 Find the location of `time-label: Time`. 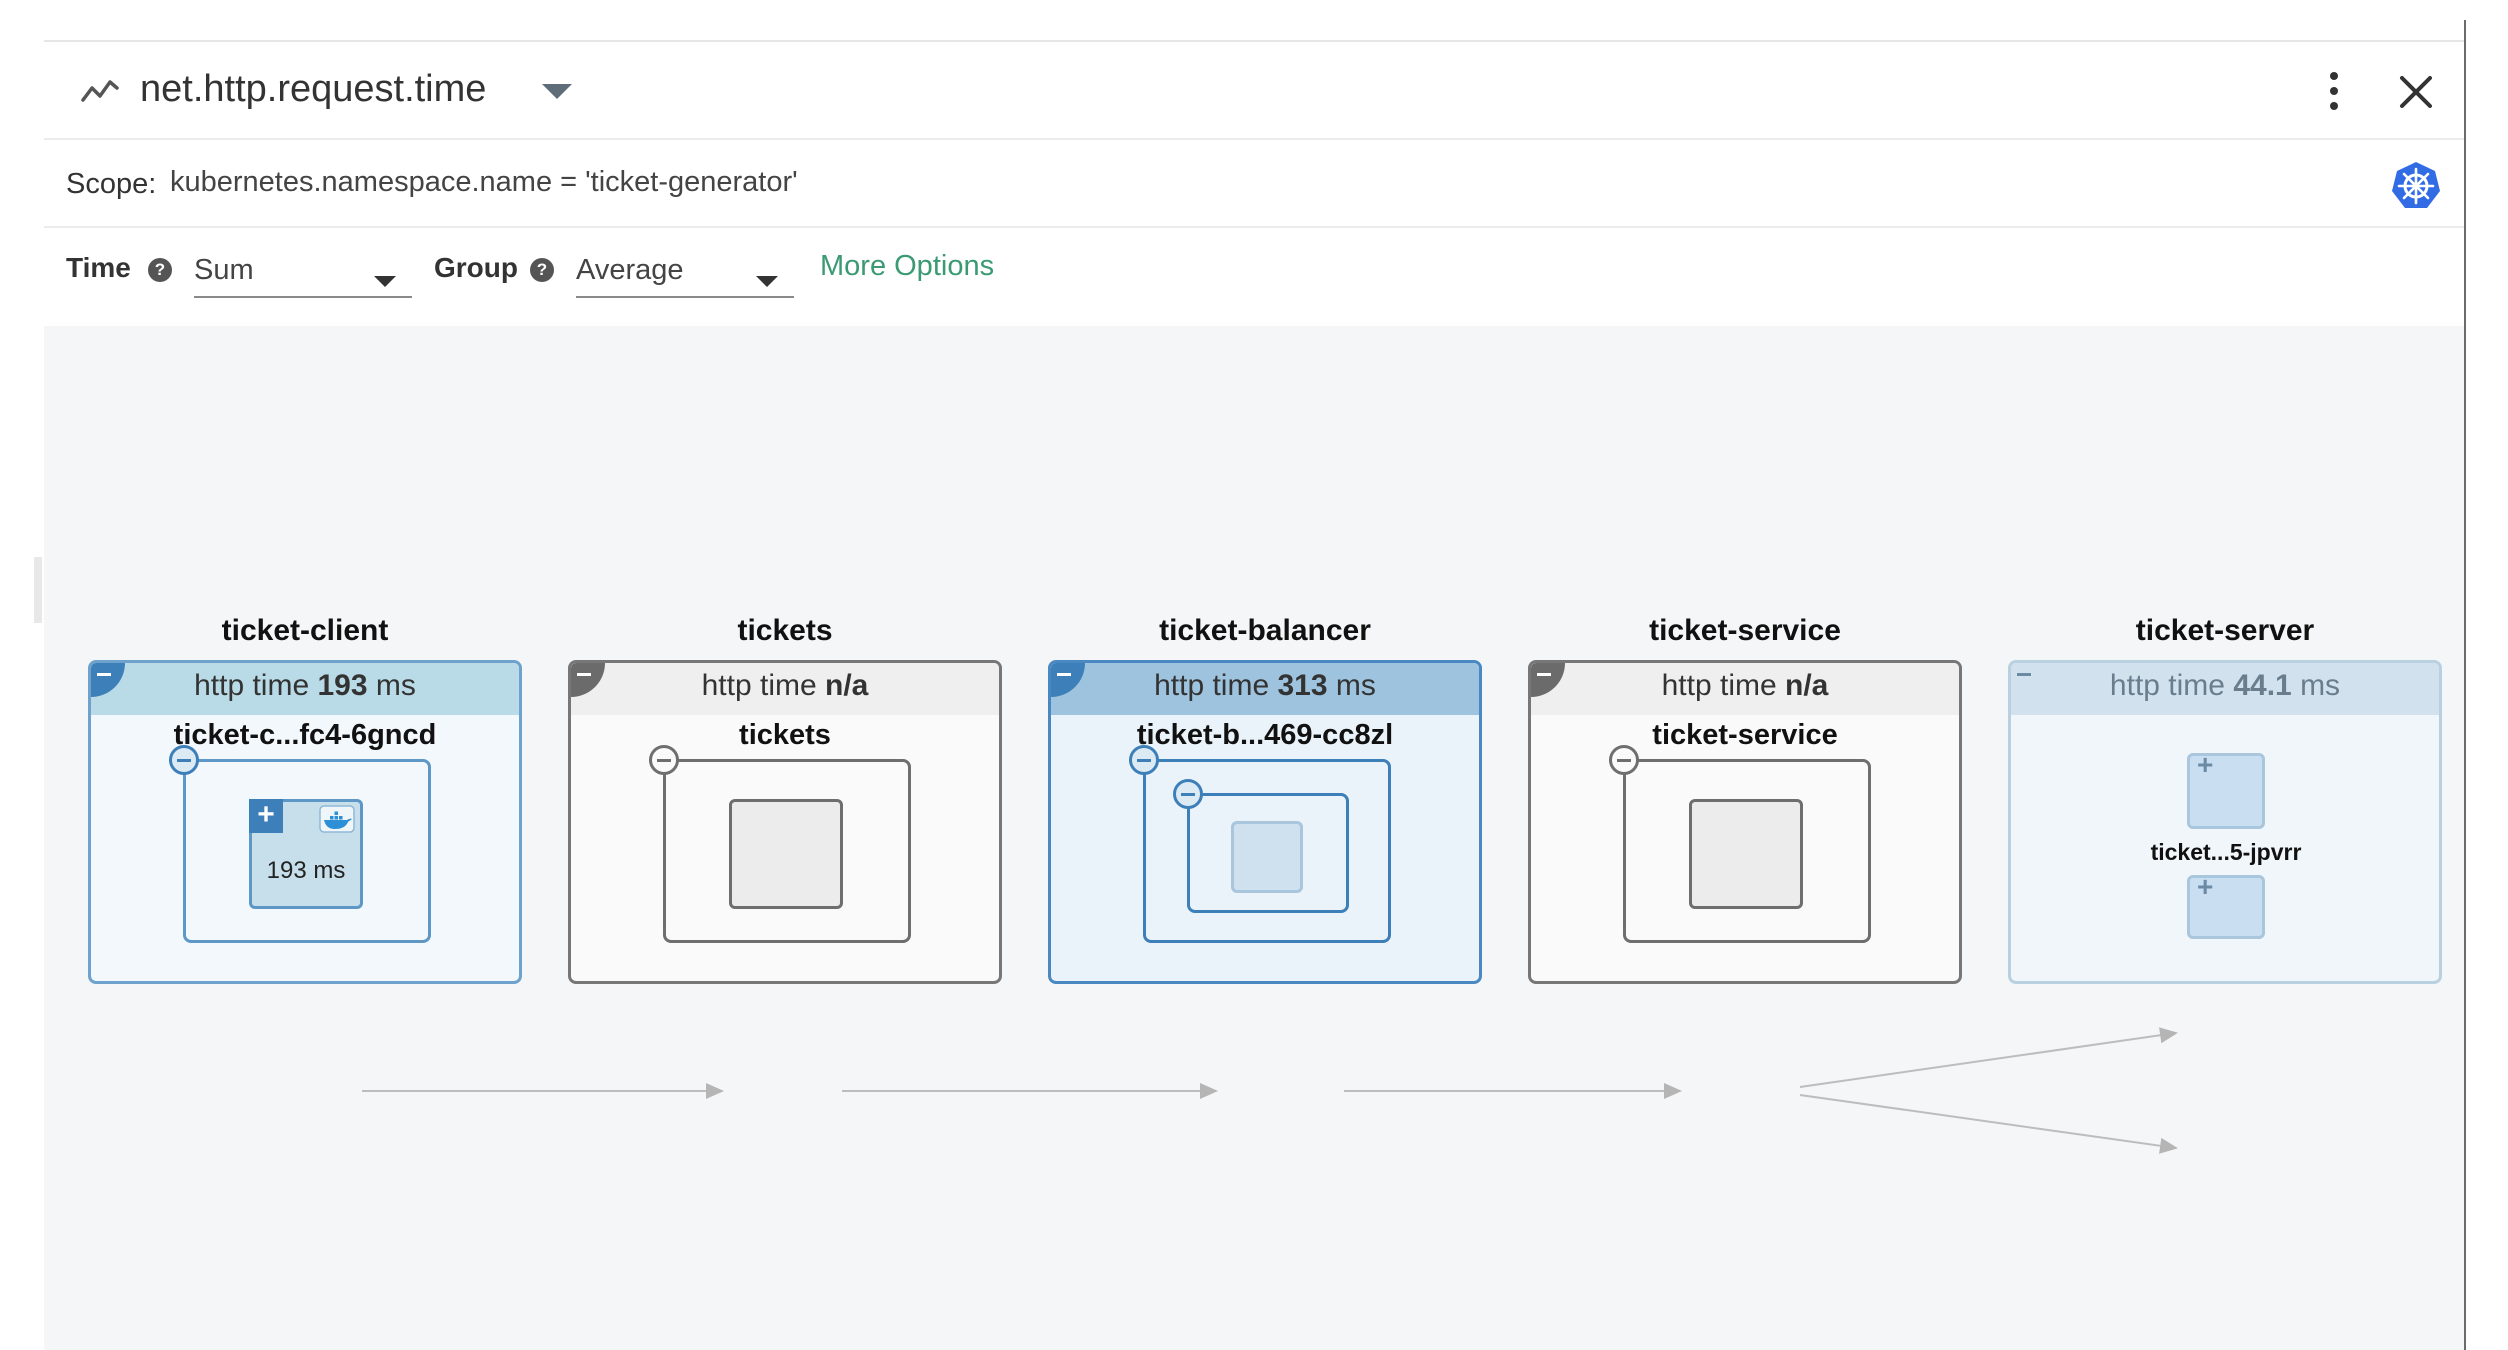

time-label: Time is located at coordinates (98, 267).